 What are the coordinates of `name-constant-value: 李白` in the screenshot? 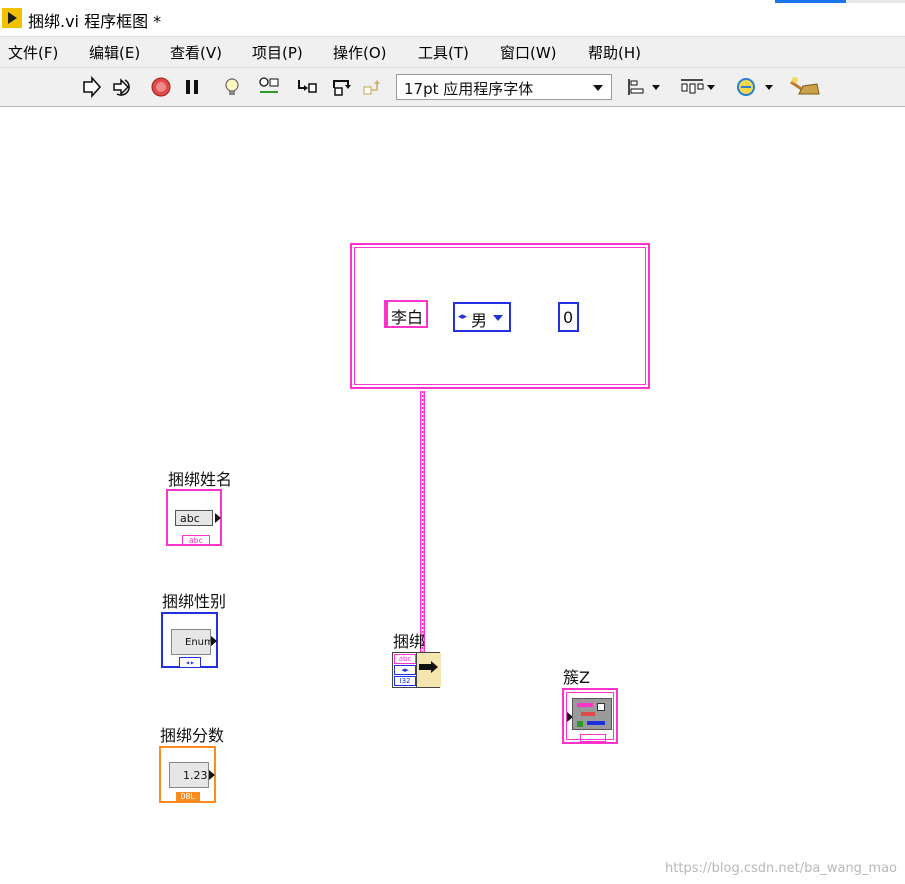 It's located at (407, 317).